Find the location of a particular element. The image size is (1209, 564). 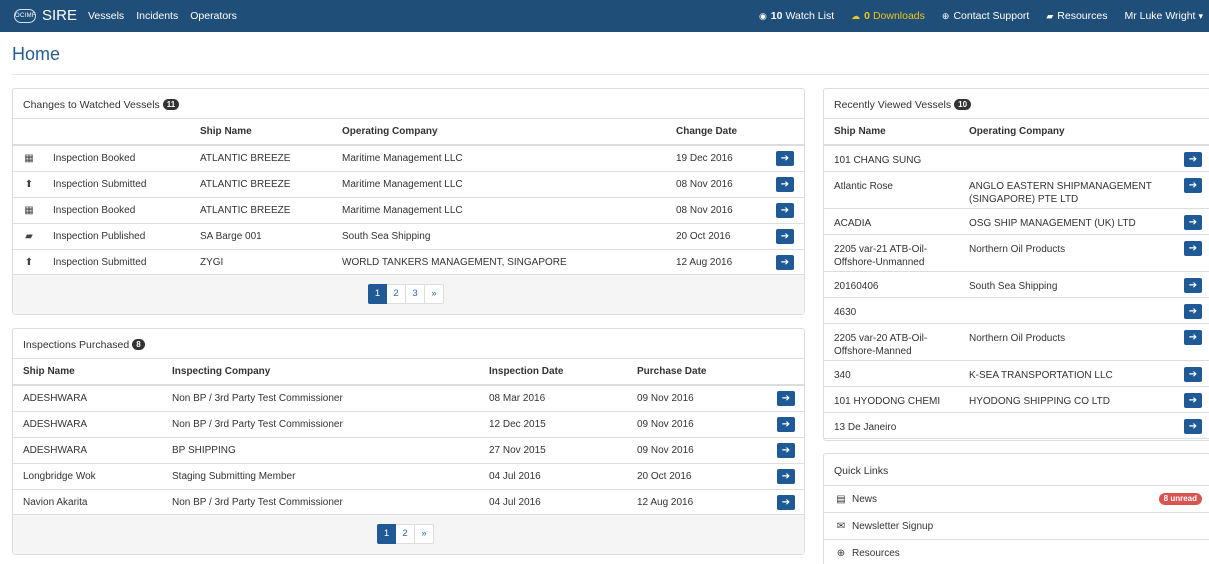

ship-name: 13 De Janeiro is located at coordinates (865, 427).